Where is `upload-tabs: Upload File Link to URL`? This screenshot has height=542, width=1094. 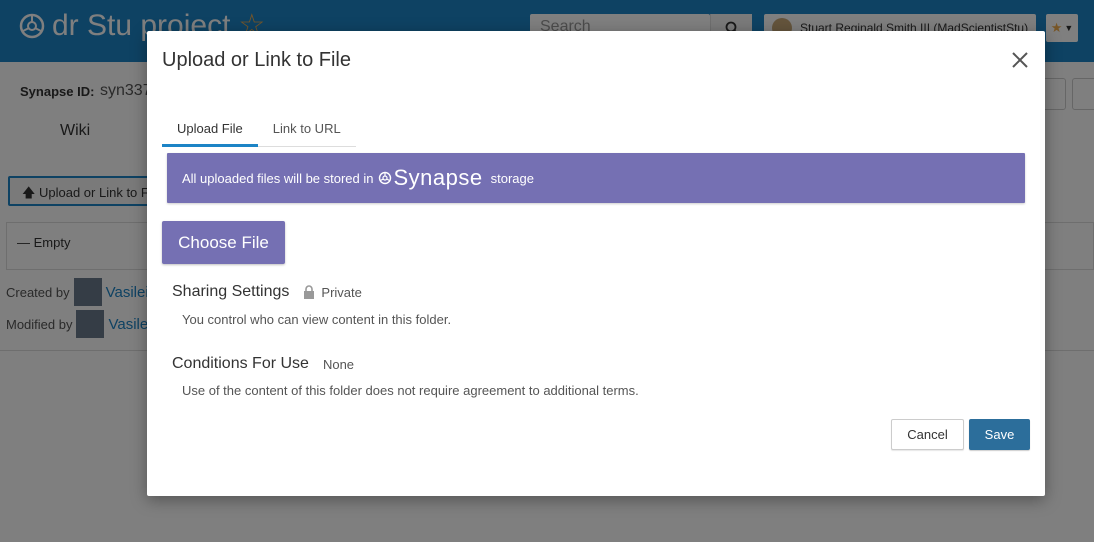
upload-tabs: Upload File Link to URL is located at coordinates (259, 130).